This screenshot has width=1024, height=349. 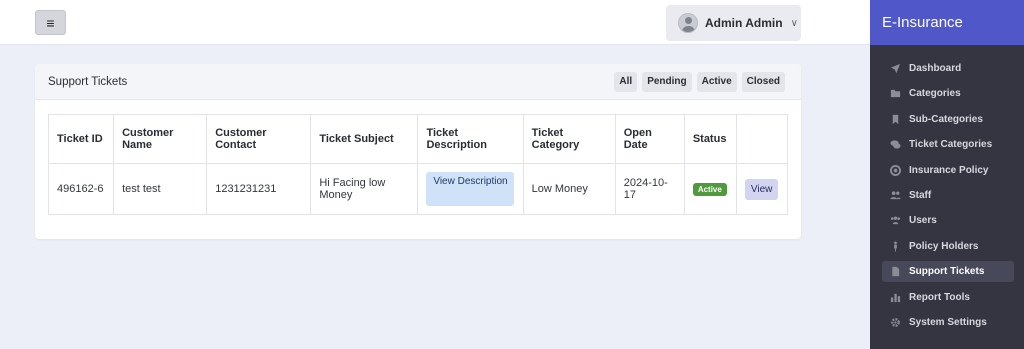 I want to click on bookmark-icon, so click(x=895, y=119).